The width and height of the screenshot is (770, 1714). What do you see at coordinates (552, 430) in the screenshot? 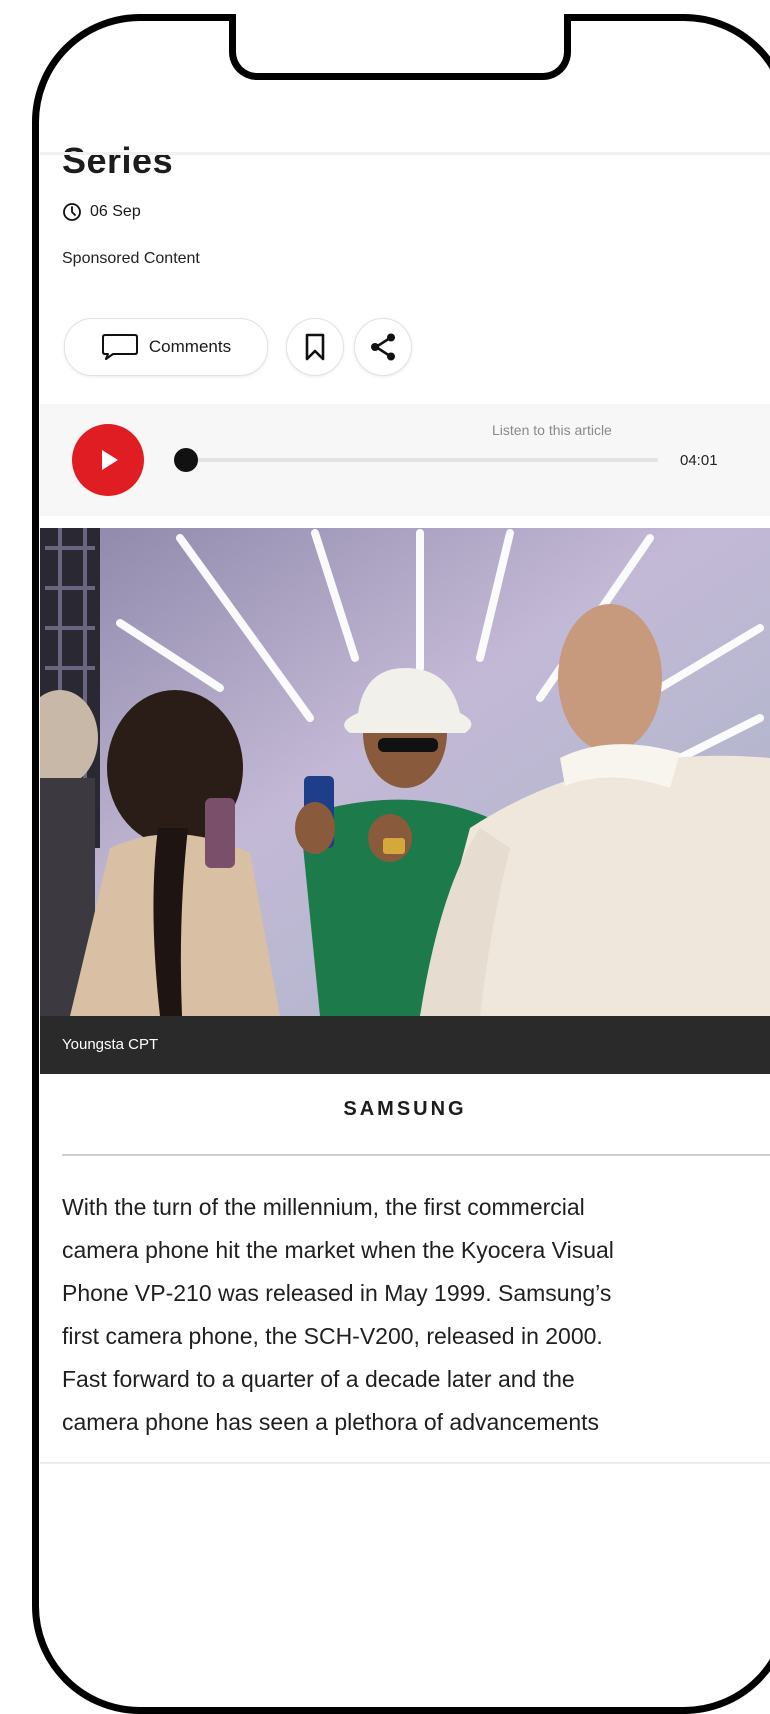
I see `listen-prompt: Listen to this article` at bounding box center [552, 430].